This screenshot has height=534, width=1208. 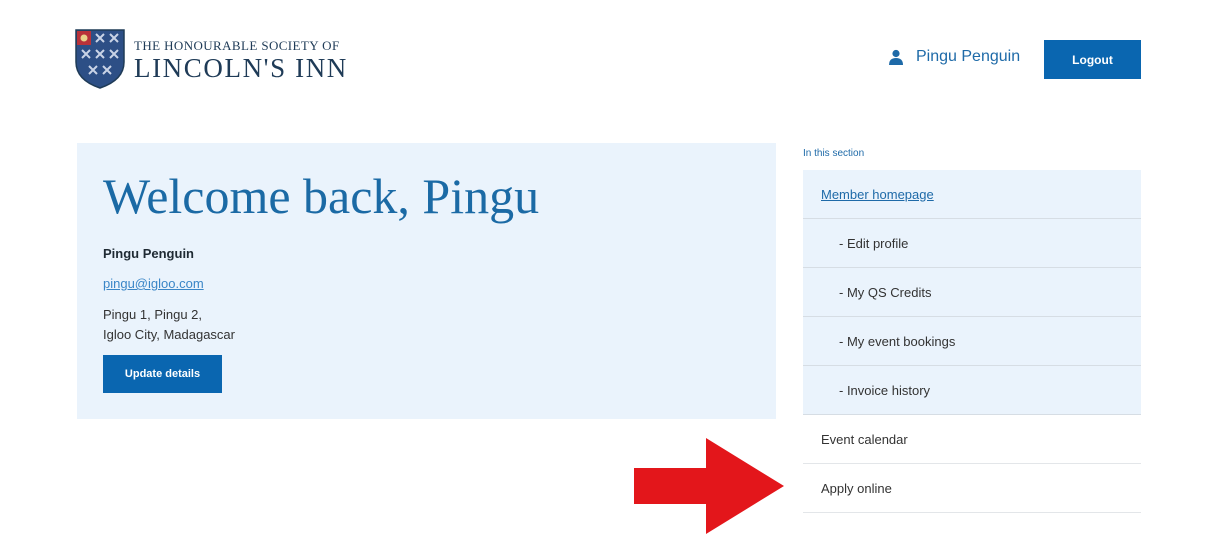 I want to click on logout-button: Logout, so click(x=1092, y=59).